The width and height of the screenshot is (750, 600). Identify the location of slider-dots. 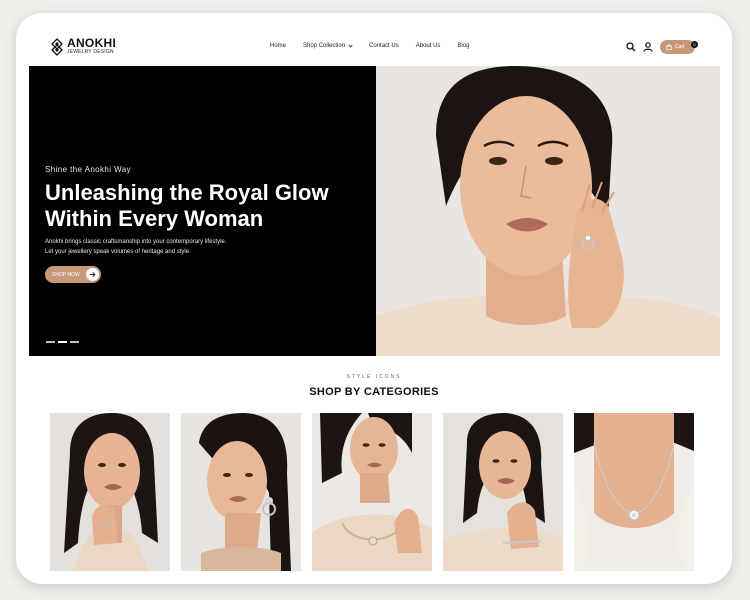
(62, 342).